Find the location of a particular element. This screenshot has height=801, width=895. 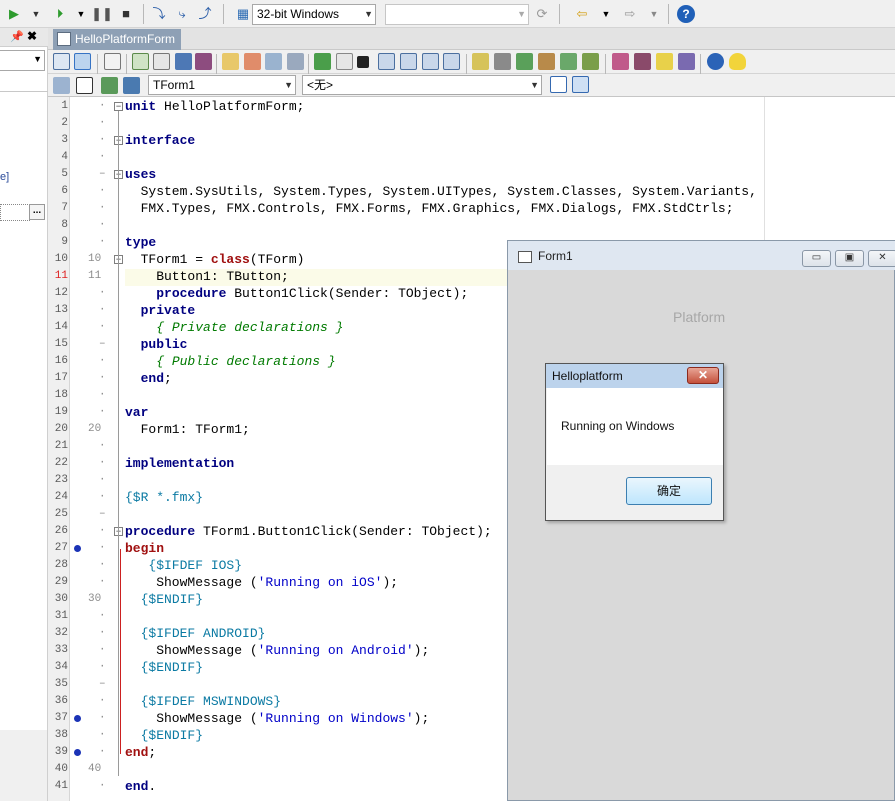

line-number: 12 is located at coordinates (61, 293).